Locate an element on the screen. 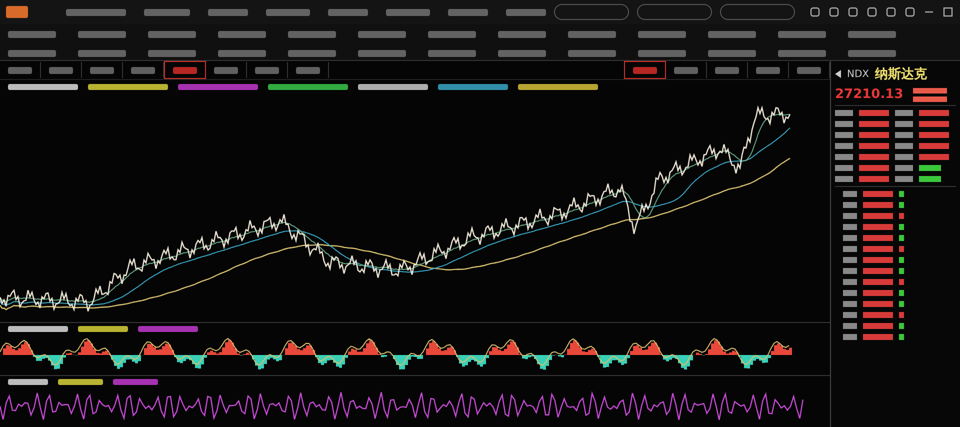 This screenshot has width=960, height=427. search-field is located at coordinates (591, 12).